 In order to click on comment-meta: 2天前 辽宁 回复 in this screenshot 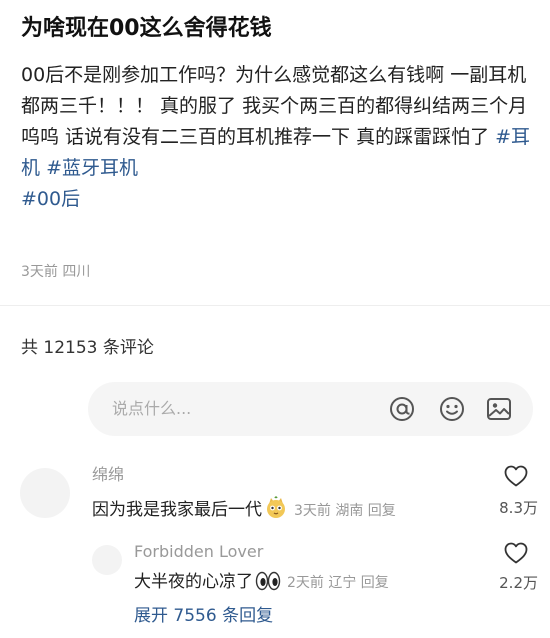, I will do `click(338, 583)`.